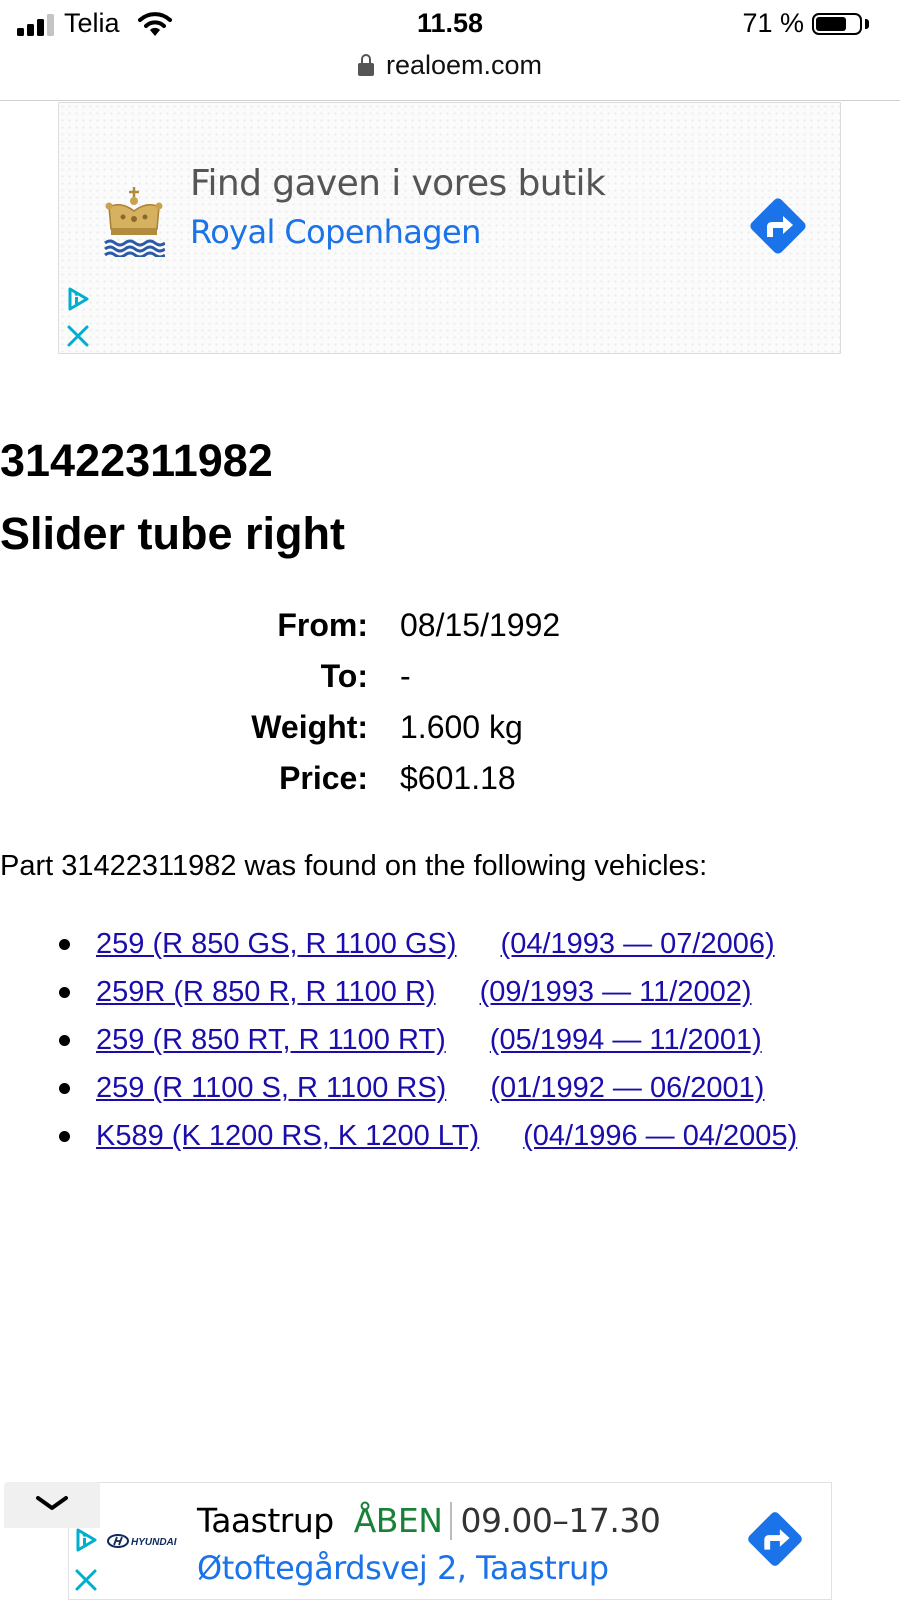  Describe the element at coordinates (266, 992) in the screenshot. I see `vehicle-model: 259R (R 850 R, R 1100 R)` at that location.